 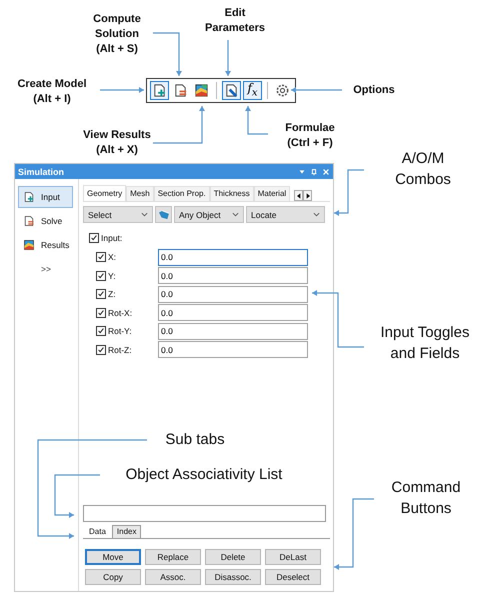 I want to click on scroll-left-button, so click(x=299, y=195).